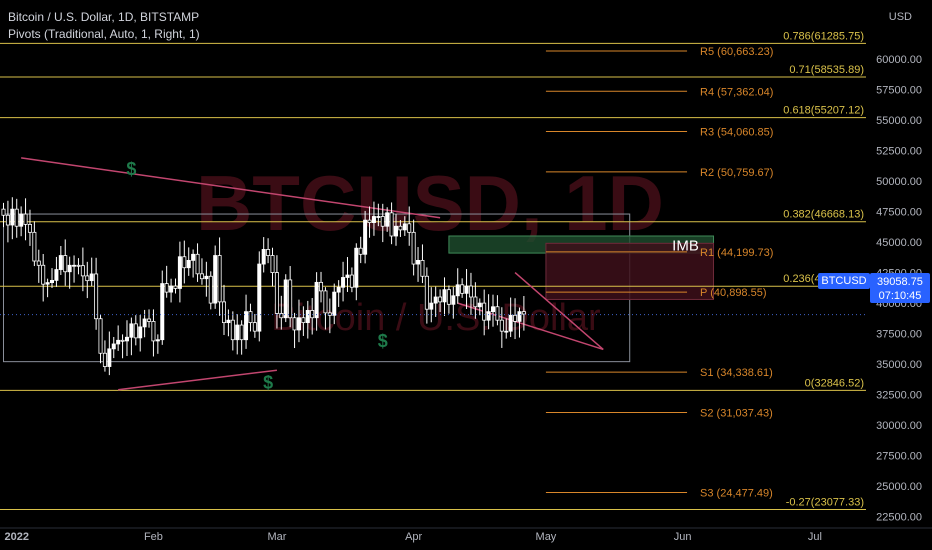 This screenshot has height=550, width=932. Describe the element at coordinates (16, 537) in the screenshot. I see `time-axis-tick-label: 2022` at that location.